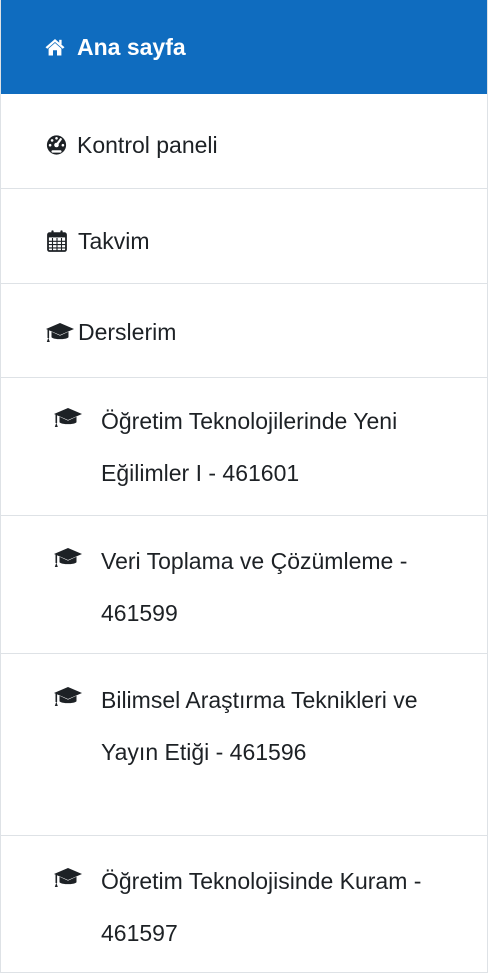 Image resolution: width=488 pixels, height=973 pixels. Describe the element at coordinates (244, 331) in the screenshot. I see `nav-item-my-courses: Derslerim` at that location.